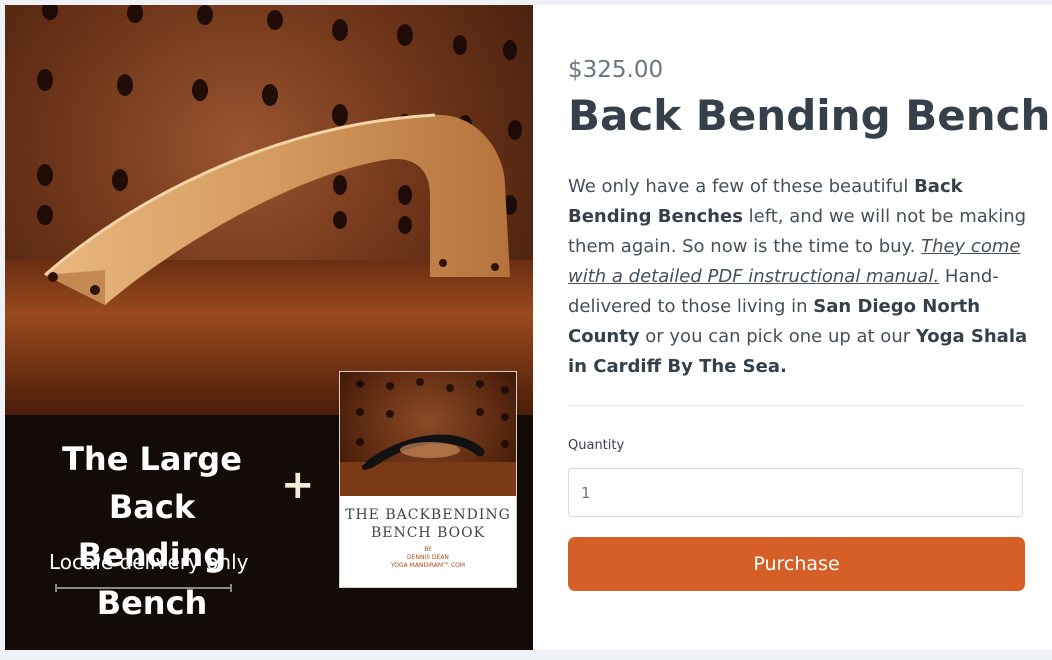  I want to click on product-price: $325.00, so click(616, 70).